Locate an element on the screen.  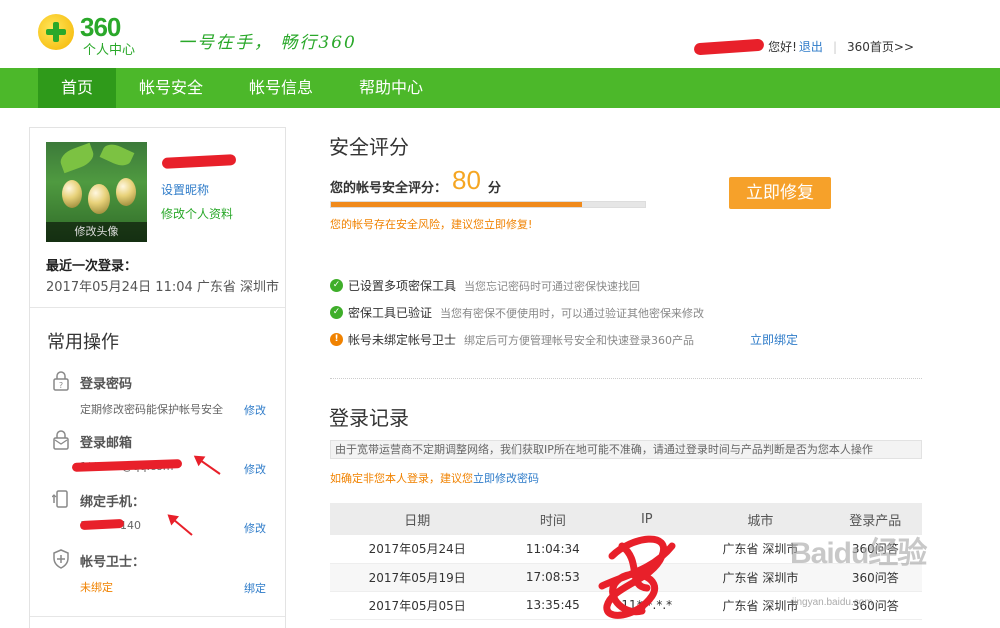
slogan: 一号在手， 畅行360 is located at coordinates (267, 43).